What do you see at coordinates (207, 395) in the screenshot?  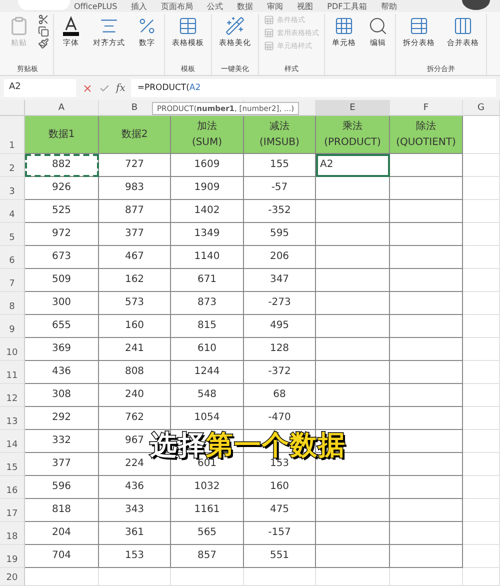 I see `table-cell: 548` at bounding box center [207, 395].